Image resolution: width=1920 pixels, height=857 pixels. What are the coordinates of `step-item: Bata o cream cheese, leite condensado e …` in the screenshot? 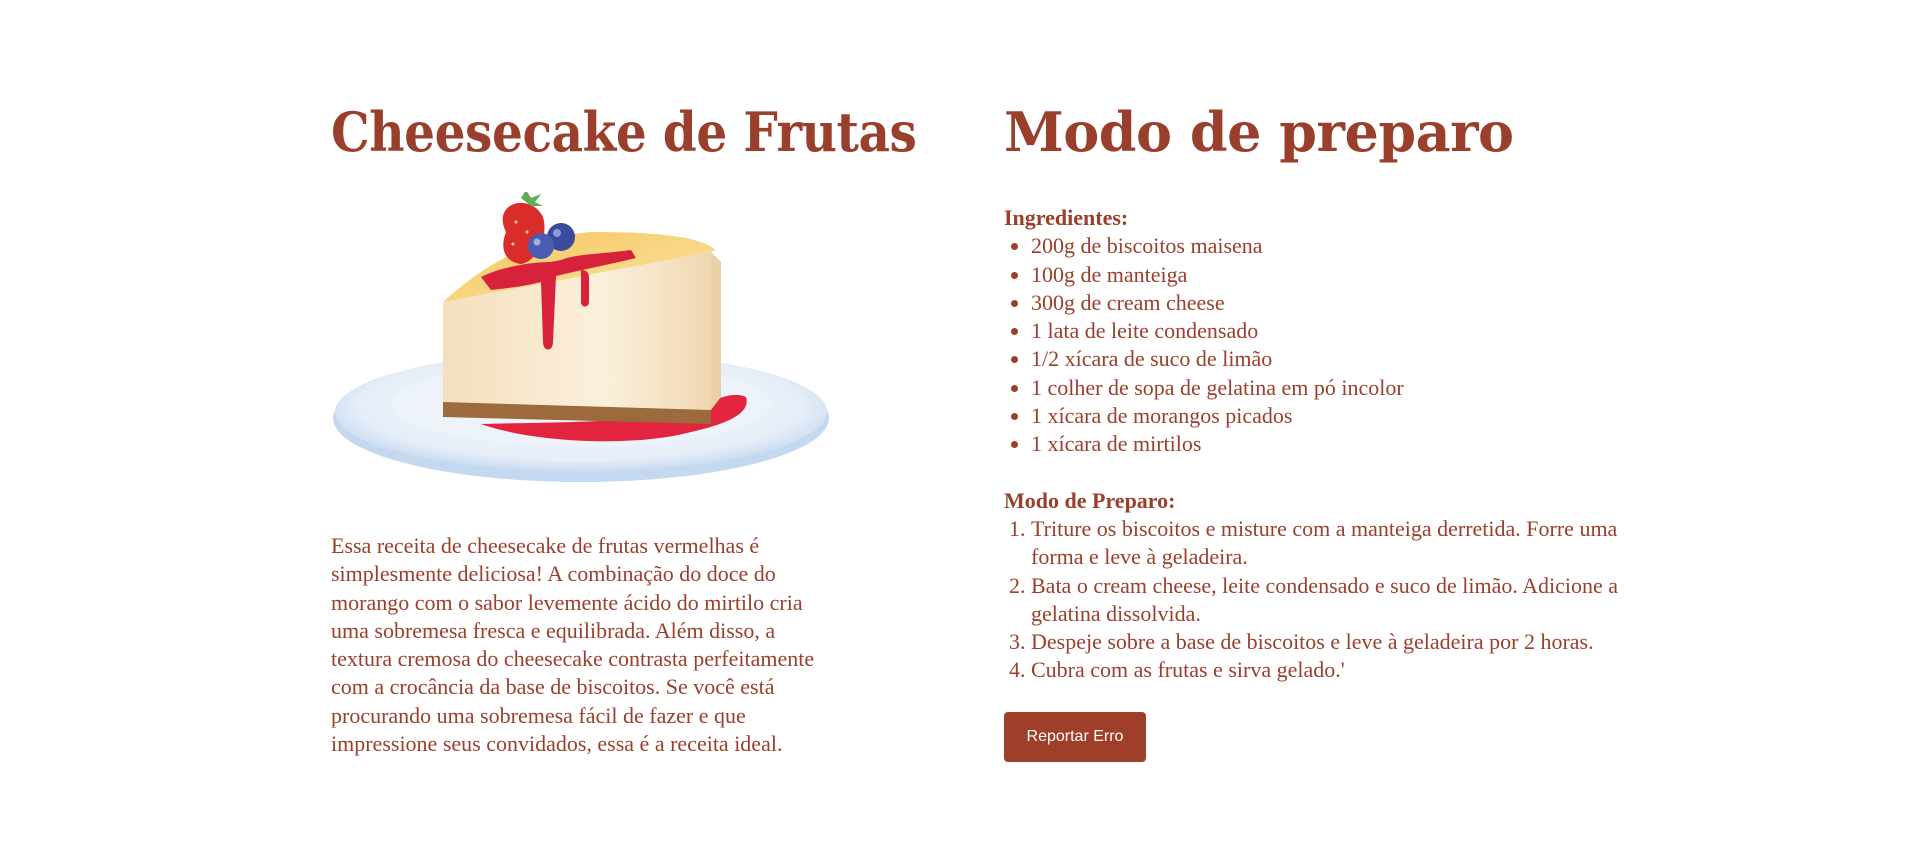 It's located at (1327, 600).